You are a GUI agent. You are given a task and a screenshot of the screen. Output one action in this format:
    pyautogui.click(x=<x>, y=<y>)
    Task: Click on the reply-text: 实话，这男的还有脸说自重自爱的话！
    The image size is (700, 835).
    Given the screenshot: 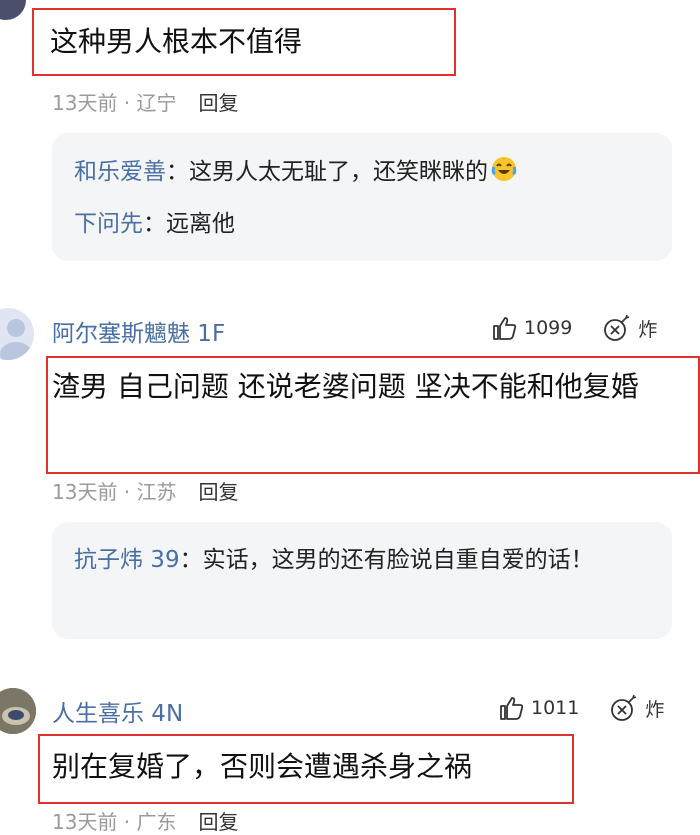 What is the action you would take?
    pyautogui.click(x=398, y=560)
    